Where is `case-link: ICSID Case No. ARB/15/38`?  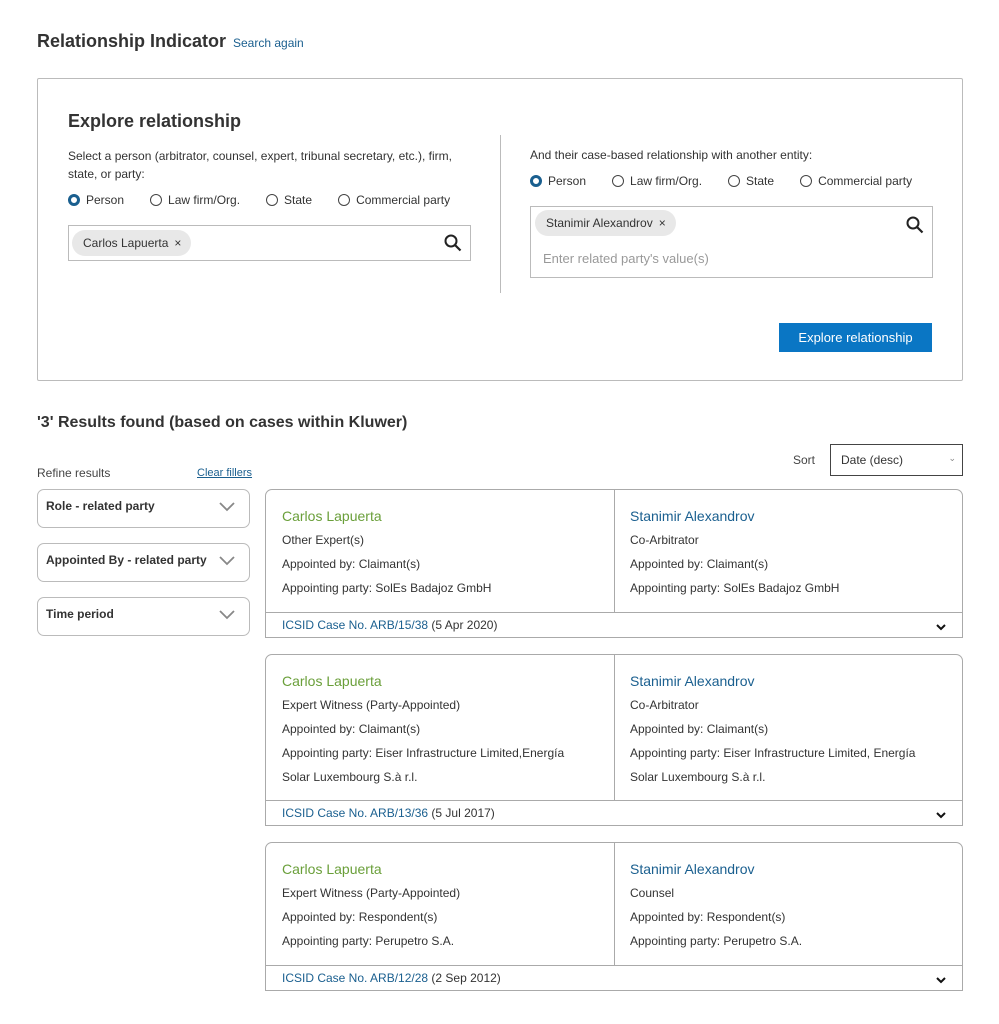
case-link: ICSID Case No. ARB/15/38 is located at coordinates (355, 625).